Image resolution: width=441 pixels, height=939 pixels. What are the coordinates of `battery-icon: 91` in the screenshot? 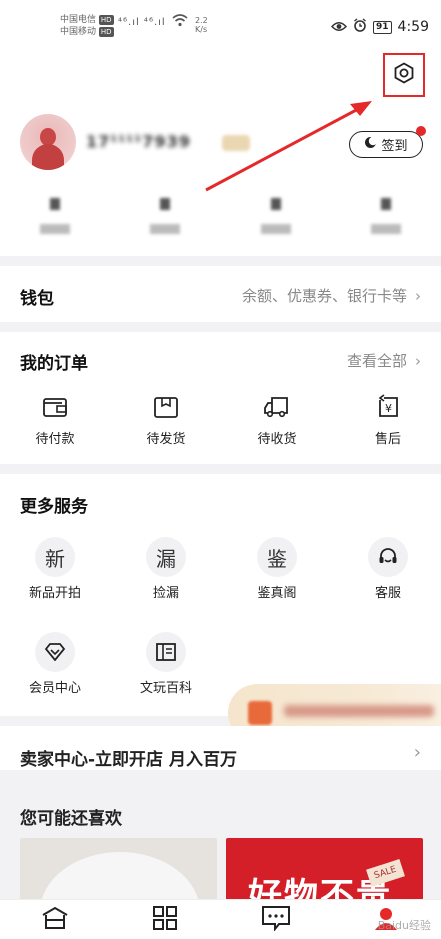 It's located at (382, 27).